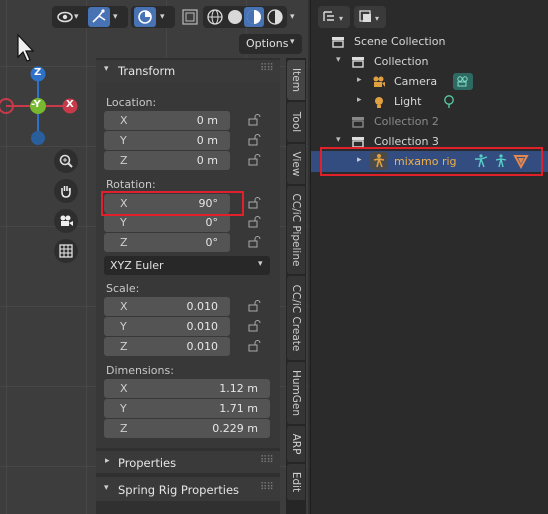 This screenshot has height=514, width=548. Describe the element at coordinates (429, 102) in the screenshot. I see `outliner-light: ▸ Light` at that location.